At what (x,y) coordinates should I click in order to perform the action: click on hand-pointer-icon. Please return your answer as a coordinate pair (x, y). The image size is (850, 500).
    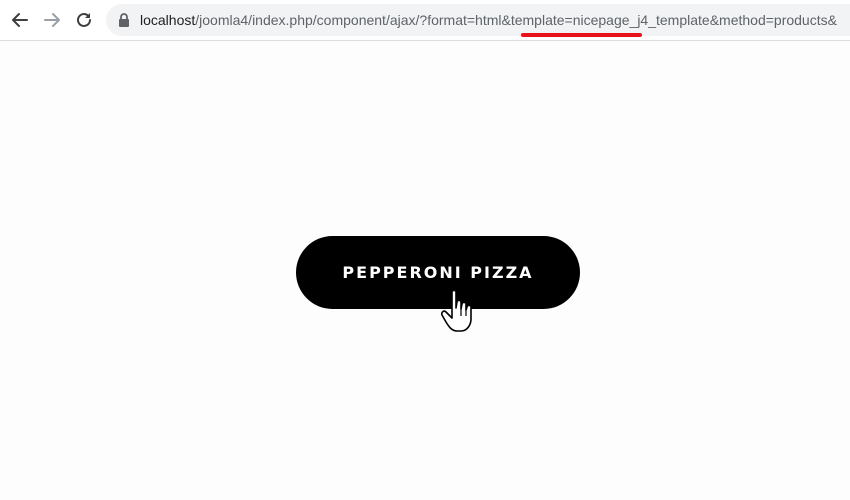
    Looking at the image, I should click on (456, 310).